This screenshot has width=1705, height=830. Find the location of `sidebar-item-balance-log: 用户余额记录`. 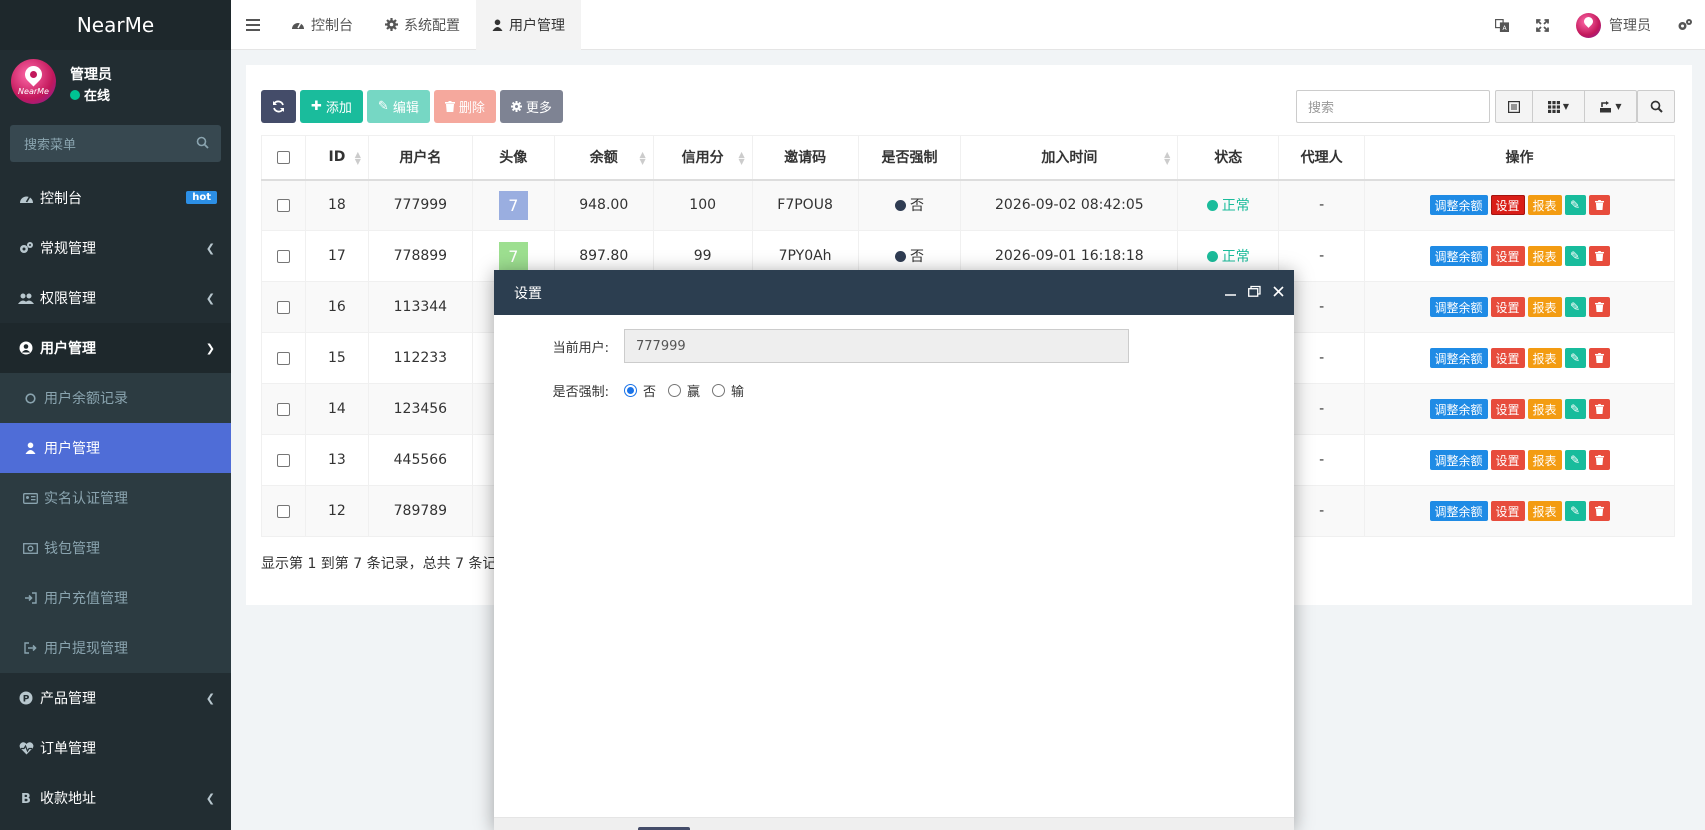

sidebar-item-balance-log: 用户余额记录 is located at coordinates (115, 398).